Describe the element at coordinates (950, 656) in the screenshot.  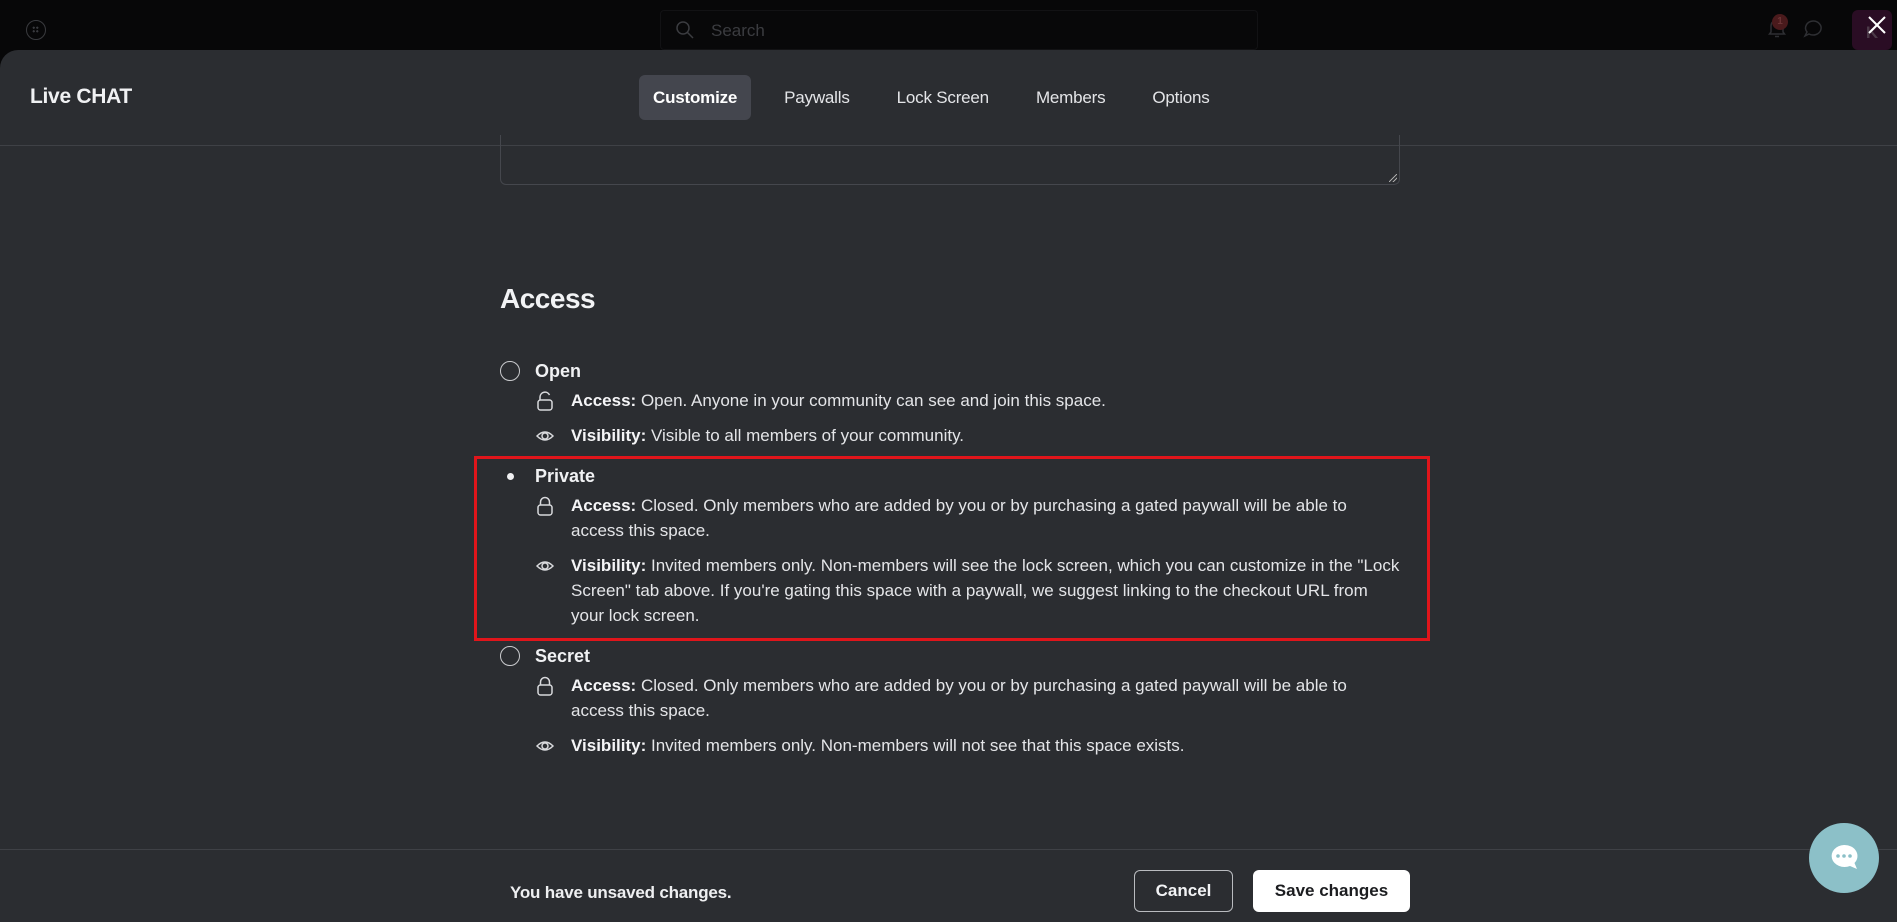
I see `radio-secret: Secret` at that location.